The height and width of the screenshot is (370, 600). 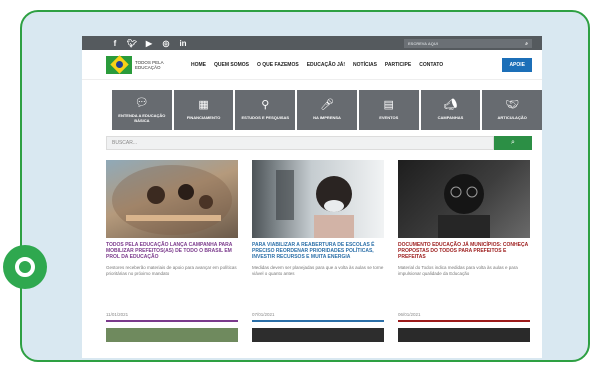 What do you see at coordinates (203, 105) in the screenshot?
I see `grid-icon: ▦` at bounding box center [203, 105].